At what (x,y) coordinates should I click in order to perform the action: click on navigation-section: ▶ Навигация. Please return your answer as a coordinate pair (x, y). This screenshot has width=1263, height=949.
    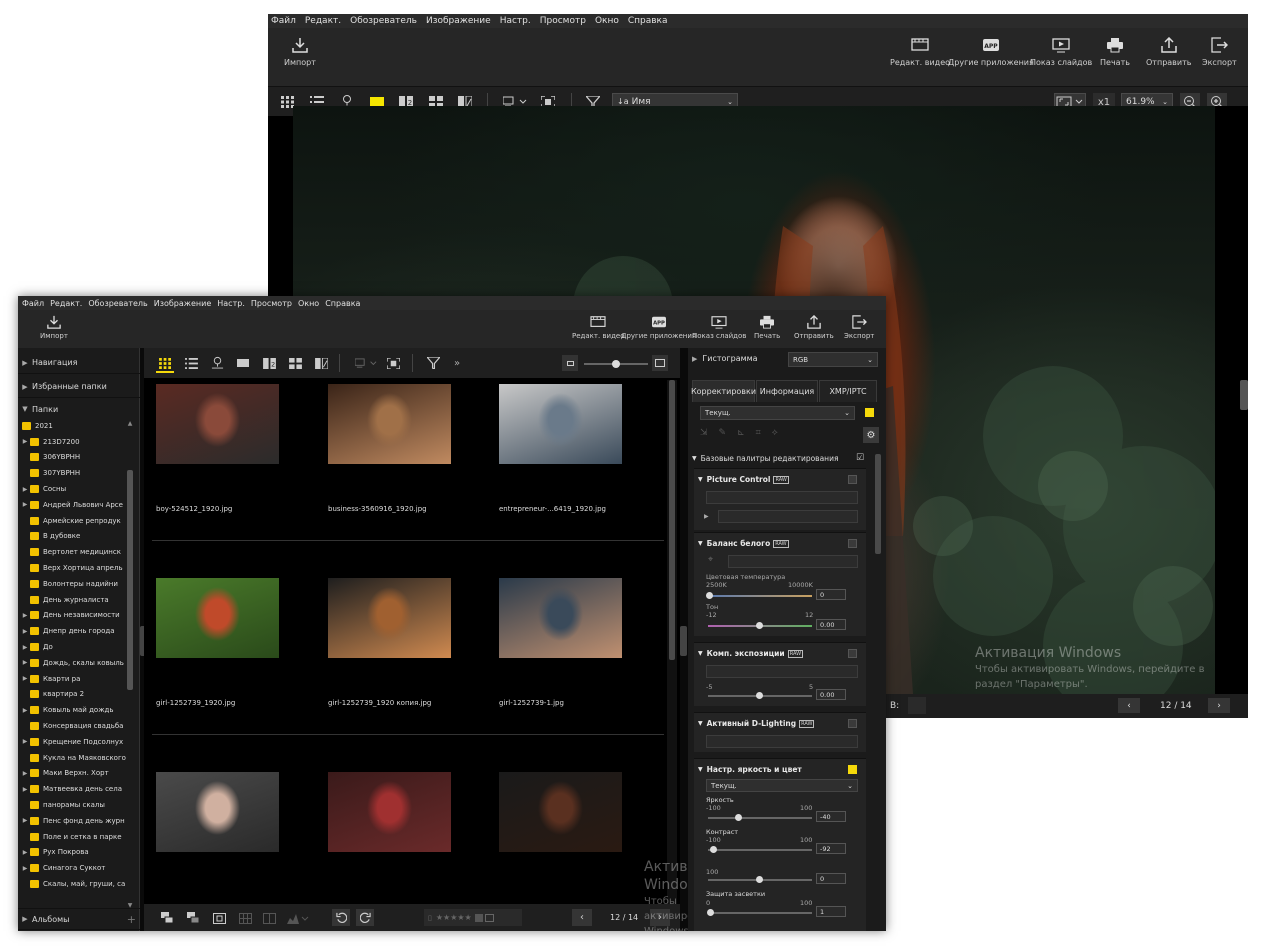
    Looking at the image, I should click on (79, 363).